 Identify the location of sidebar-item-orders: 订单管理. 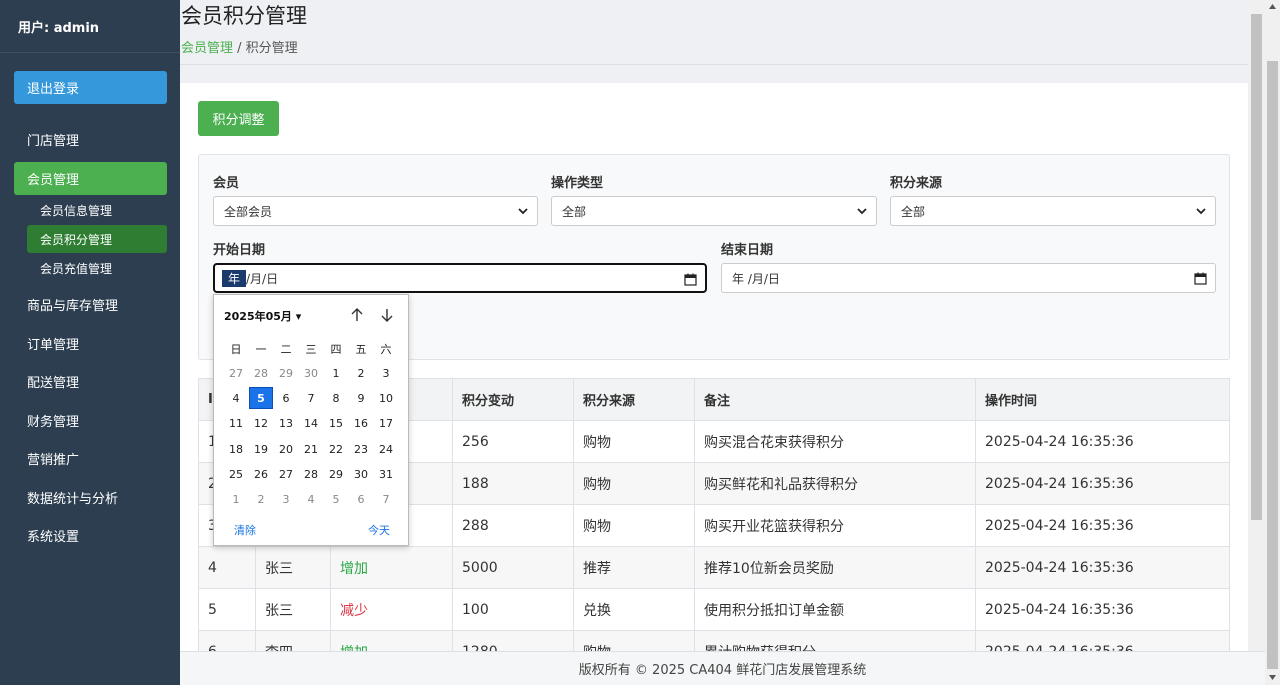
(90, 343).